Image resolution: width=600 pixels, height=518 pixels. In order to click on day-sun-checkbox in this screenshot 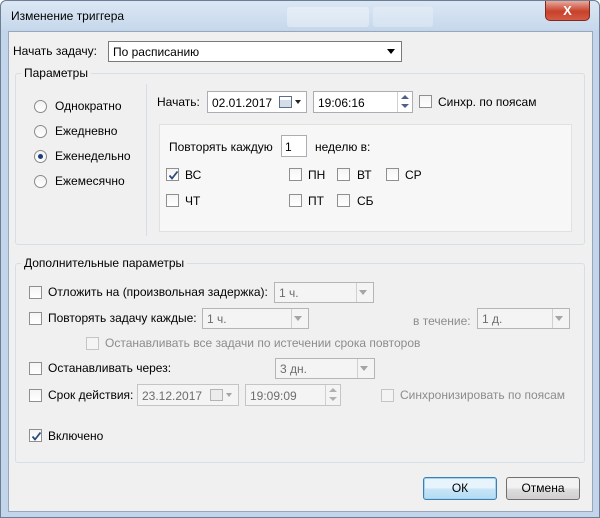, I will do `click(172, 174)`.